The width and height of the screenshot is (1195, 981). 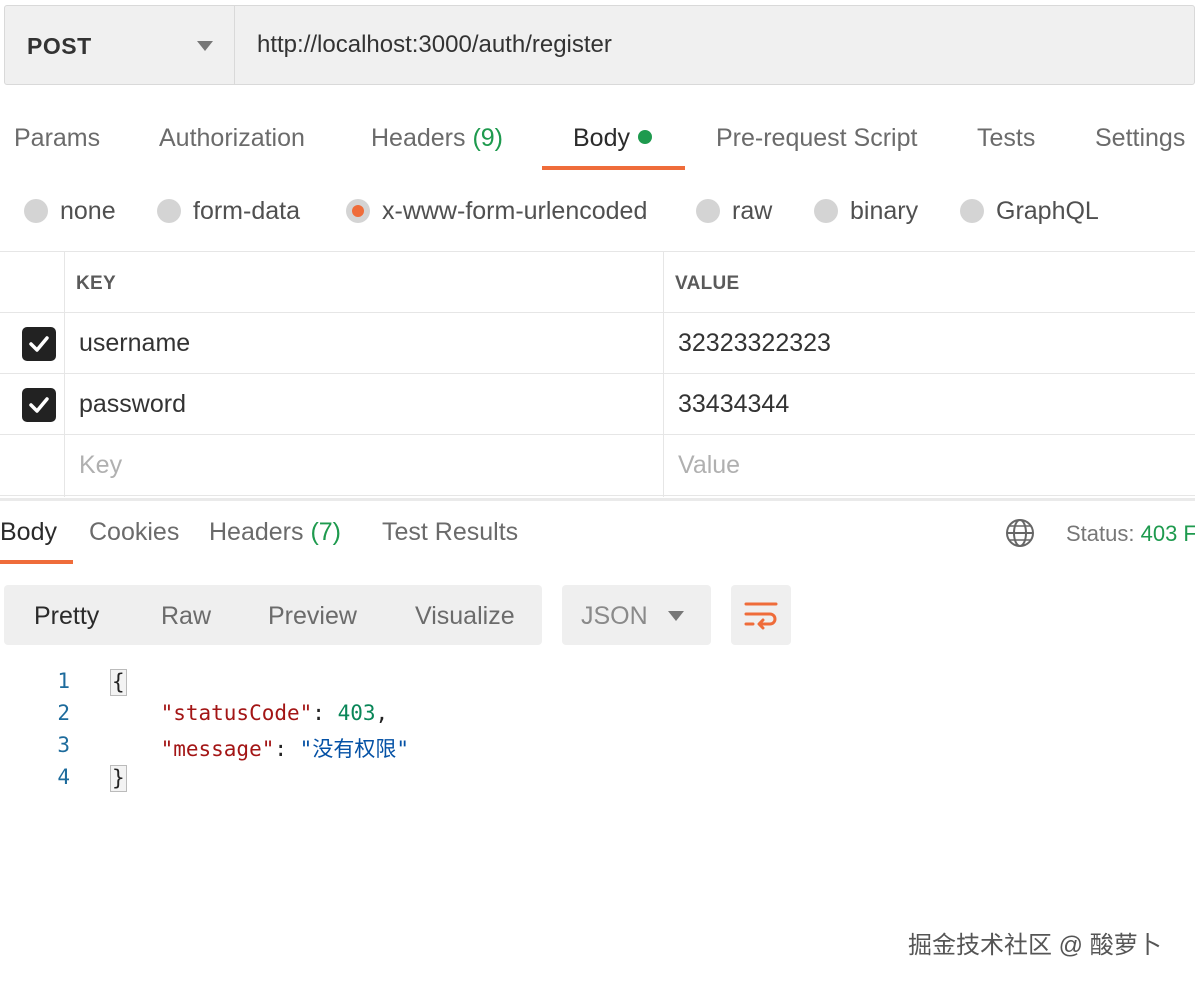 What do you see at coordinates (96, 283) in the screenshot?
I see `column-header-key: KEY` at bounding box center [96, 283].